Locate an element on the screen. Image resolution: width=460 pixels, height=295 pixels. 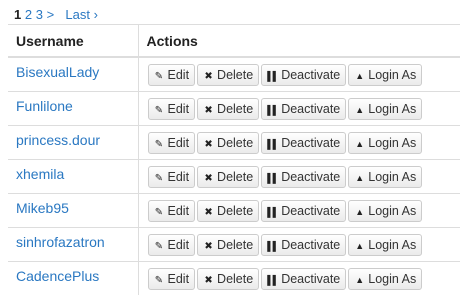
username-link: Mikeb95 is located at coordinates (42, 208).